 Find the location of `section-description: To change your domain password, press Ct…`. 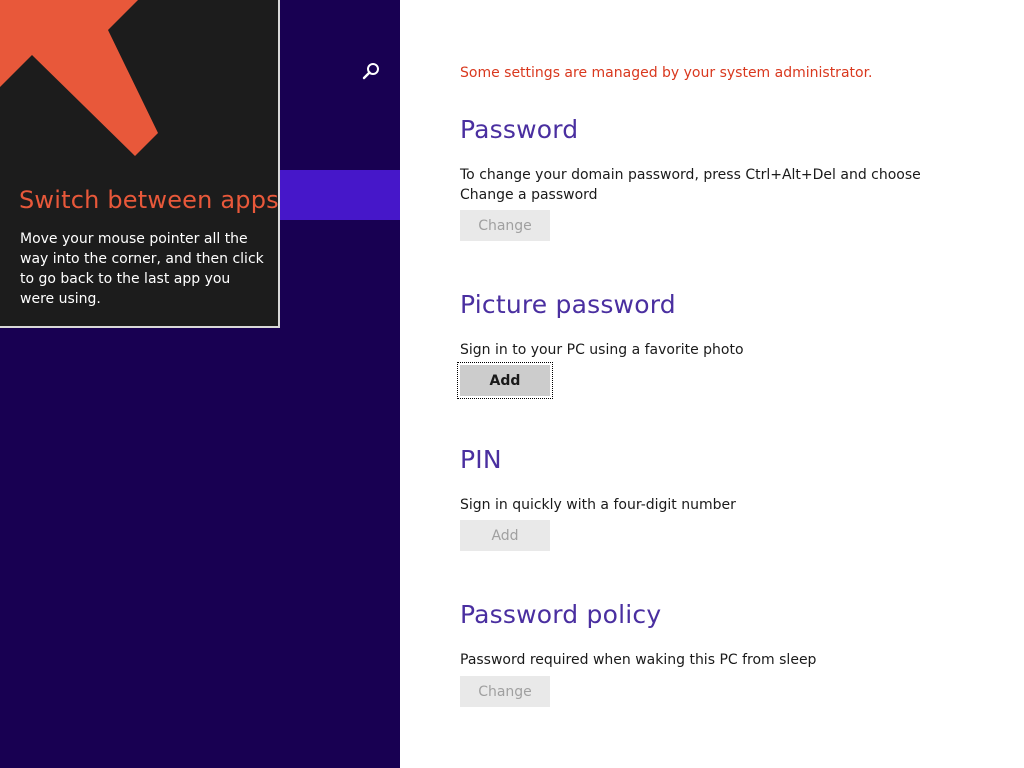

section-description: To change your domain password, press Ct… is located at coordinates (690, 185).